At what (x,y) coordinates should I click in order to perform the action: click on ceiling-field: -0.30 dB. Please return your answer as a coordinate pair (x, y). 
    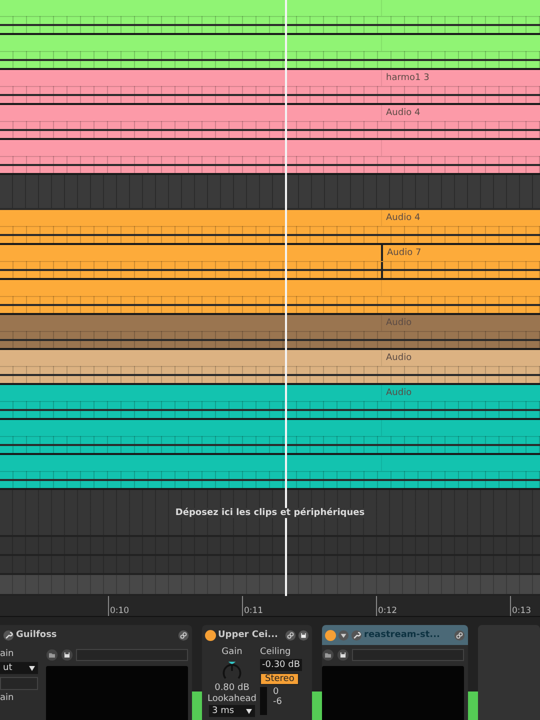
    Looking at the image, I should click on (281, 665).